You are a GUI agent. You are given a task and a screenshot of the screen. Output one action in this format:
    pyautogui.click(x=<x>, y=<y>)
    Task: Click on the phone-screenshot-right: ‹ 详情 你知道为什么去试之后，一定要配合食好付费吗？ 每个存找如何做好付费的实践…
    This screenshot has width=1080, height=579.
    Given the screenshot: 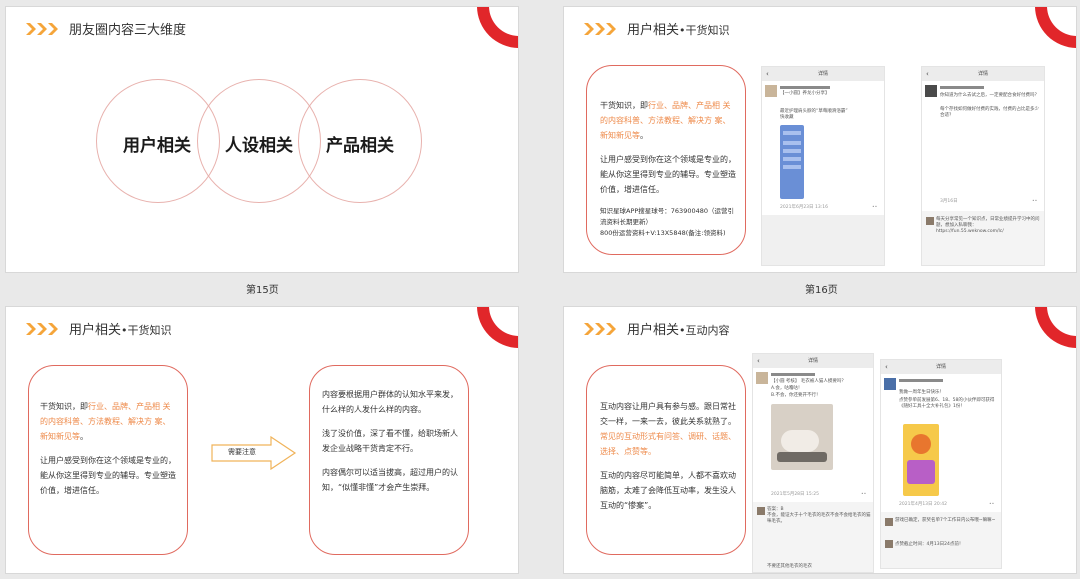 What is the action you would take?
    pyautogui.click(x=983, y=166)
    